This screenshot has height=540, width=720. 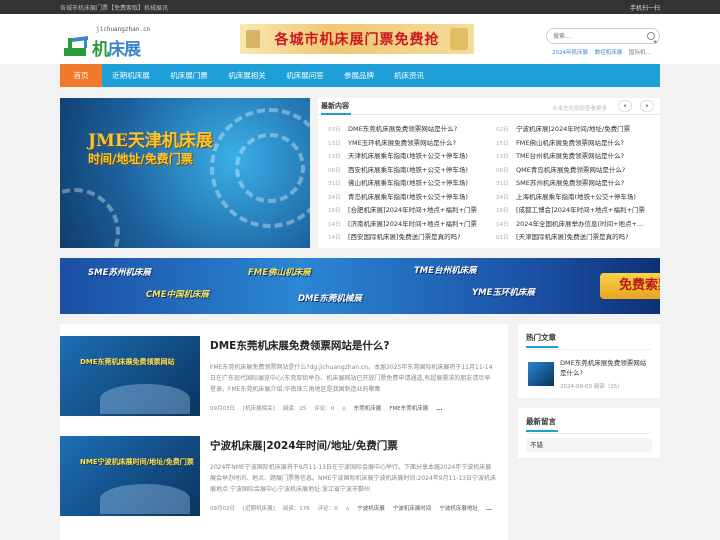 What do you see at coordinates (189, 75) in the screenshot?
I see `nav-item-tickets: 机床展门票` at bounding box center [189, 75].